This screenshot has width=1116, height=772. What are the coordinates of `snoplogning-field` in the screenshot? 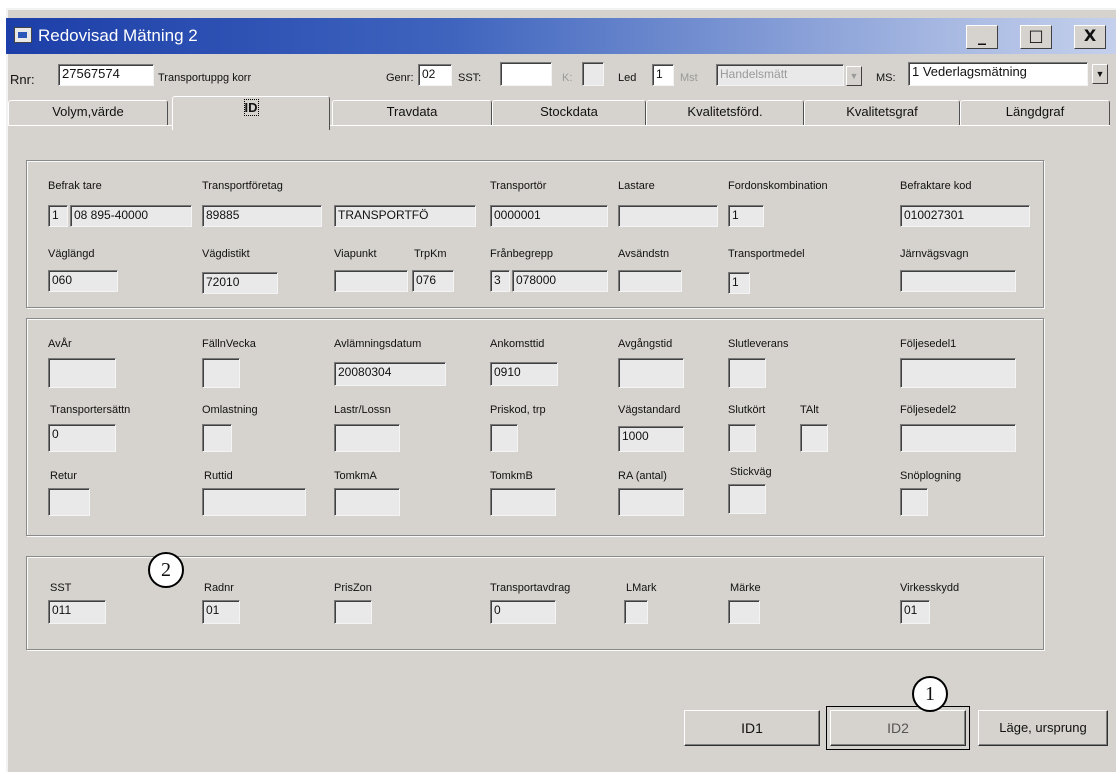 It's located at (914, 502).